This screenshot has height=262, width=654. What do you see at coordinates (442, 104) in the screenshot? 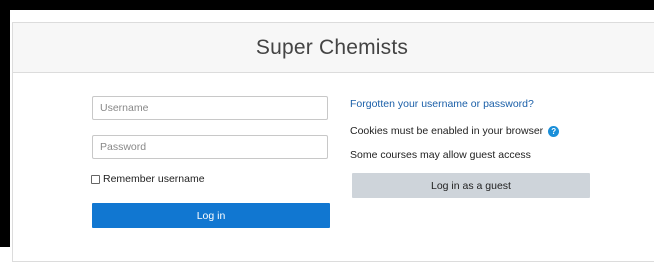
I see `forgot-password-link: Forgotten your username or password?` at bounding box center [442, 104].